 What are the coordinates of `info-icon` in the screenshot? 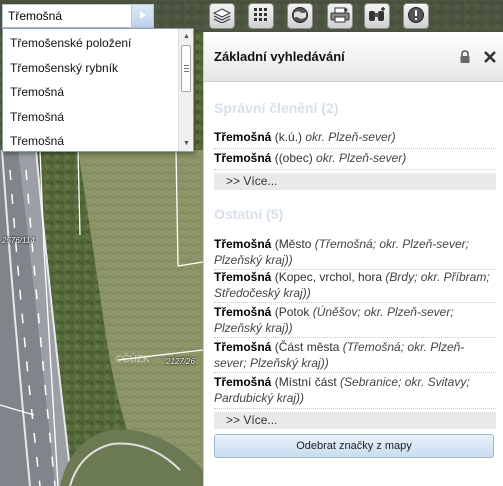 It's located at (416, 16).